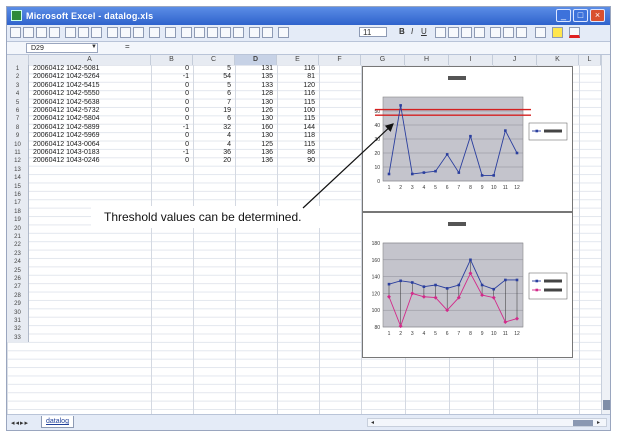  What do you see at coordinates (308, 422) in the screenshot?
I see `sheet-tab-bar: ◂◂▸▸ datalog ◂ ▸` at bounding box center [308, 422].